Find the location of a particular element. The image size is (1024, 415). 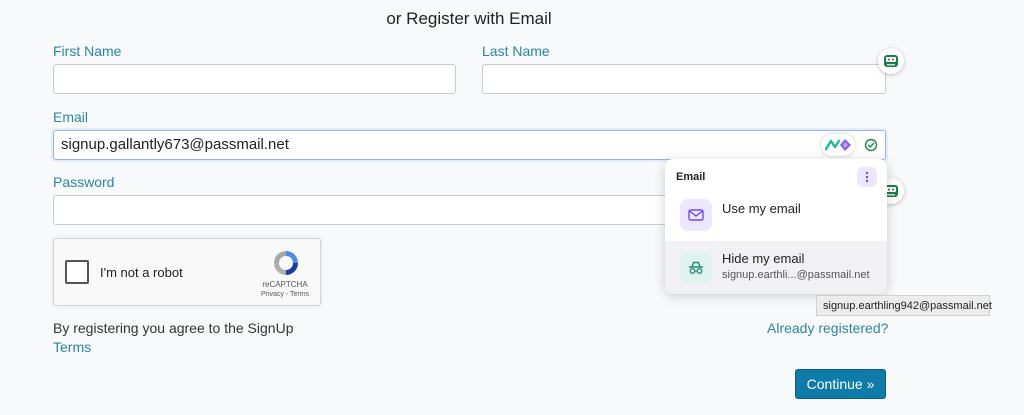

extension-logo-icon is located at coordinates (837, 145).